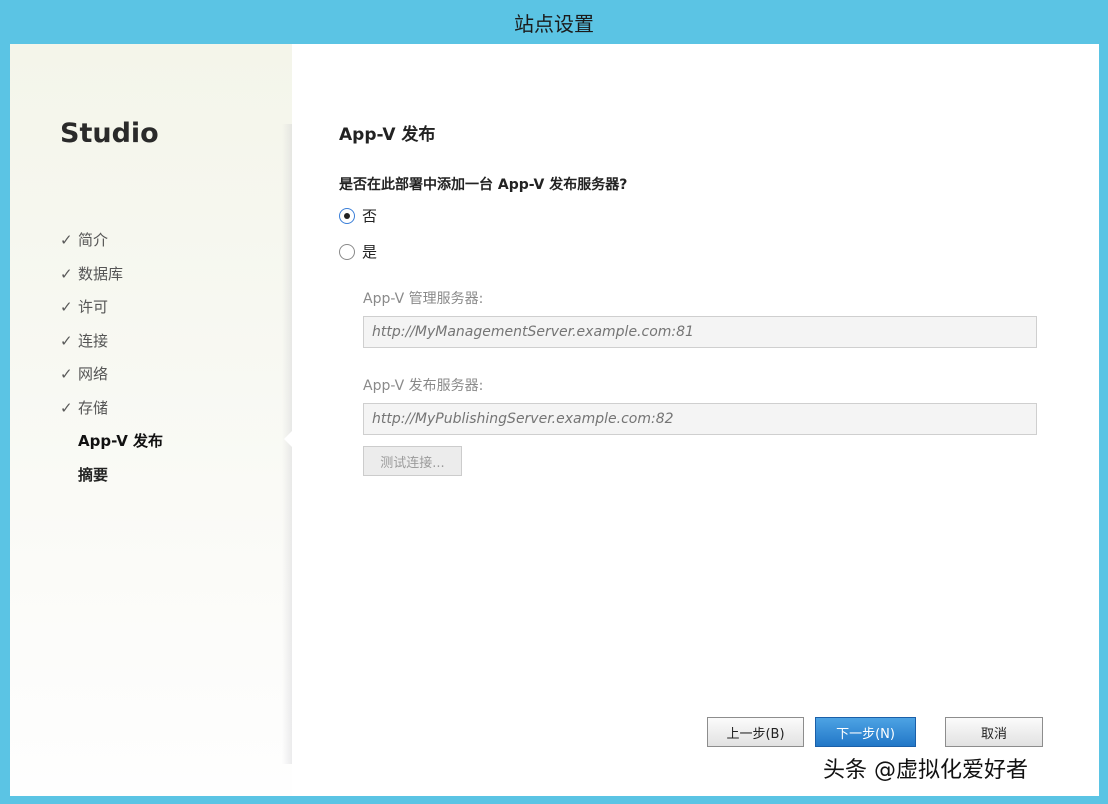 This screenshot has width=1108, height=804. What do you see at coordinates (925, 770) in the screenshot?
I see `watermark-text: 头条 @虚拟化爱好者` at bounding box center [925, 770].